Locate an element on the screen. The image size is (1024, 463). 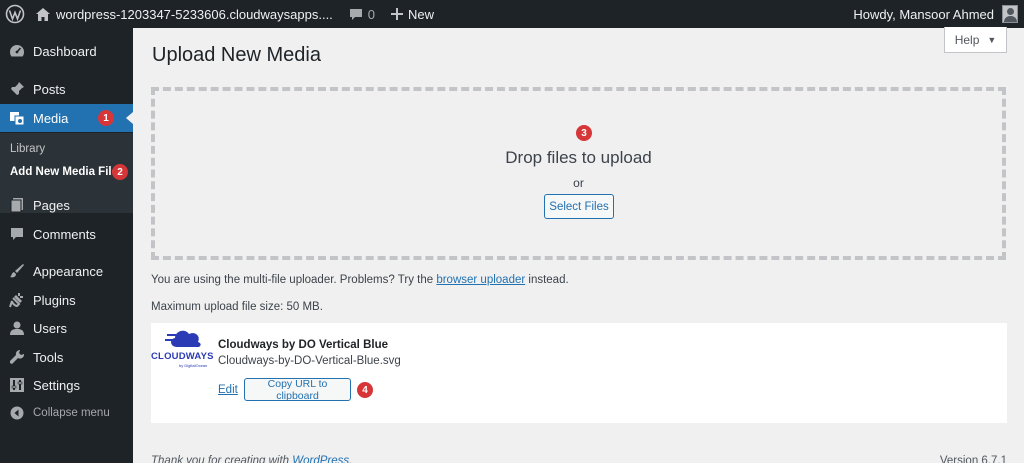
sidebar-item-settings: Settings is located at coordinates (66, 385).